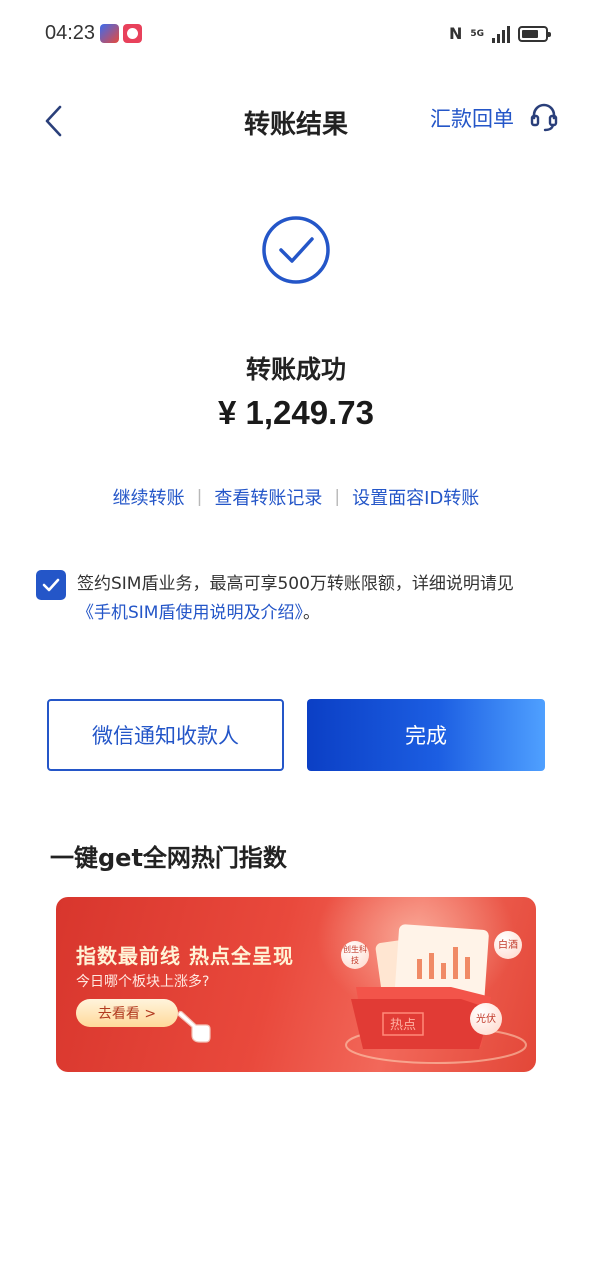  Describe the element at coordinates (403, 1025) in the screenshot. I see `banner-art-text: 热点` at that location.